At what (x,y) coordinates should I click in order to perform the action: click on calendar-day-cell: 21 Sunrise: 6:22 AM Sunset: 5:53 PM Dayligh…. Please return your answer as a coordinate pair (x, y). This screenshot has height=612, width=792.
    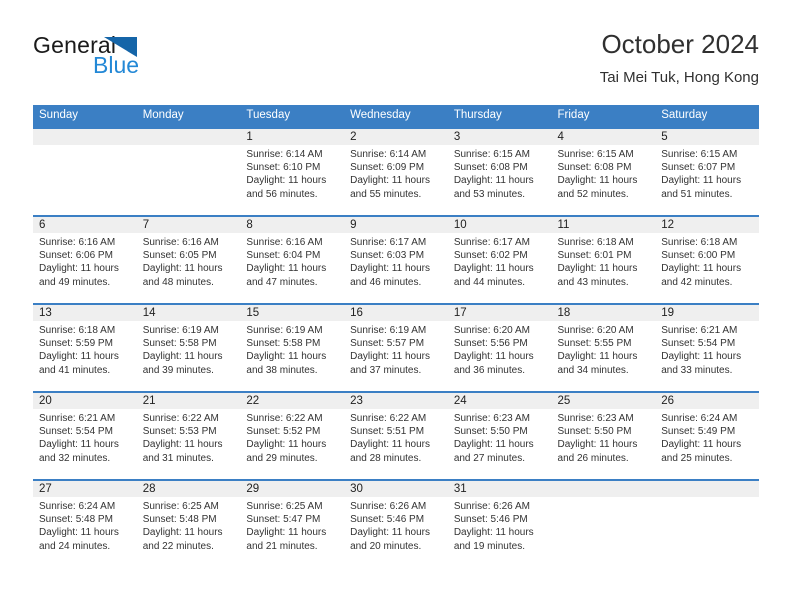
    Looking at the image, I should click on (188, 435).